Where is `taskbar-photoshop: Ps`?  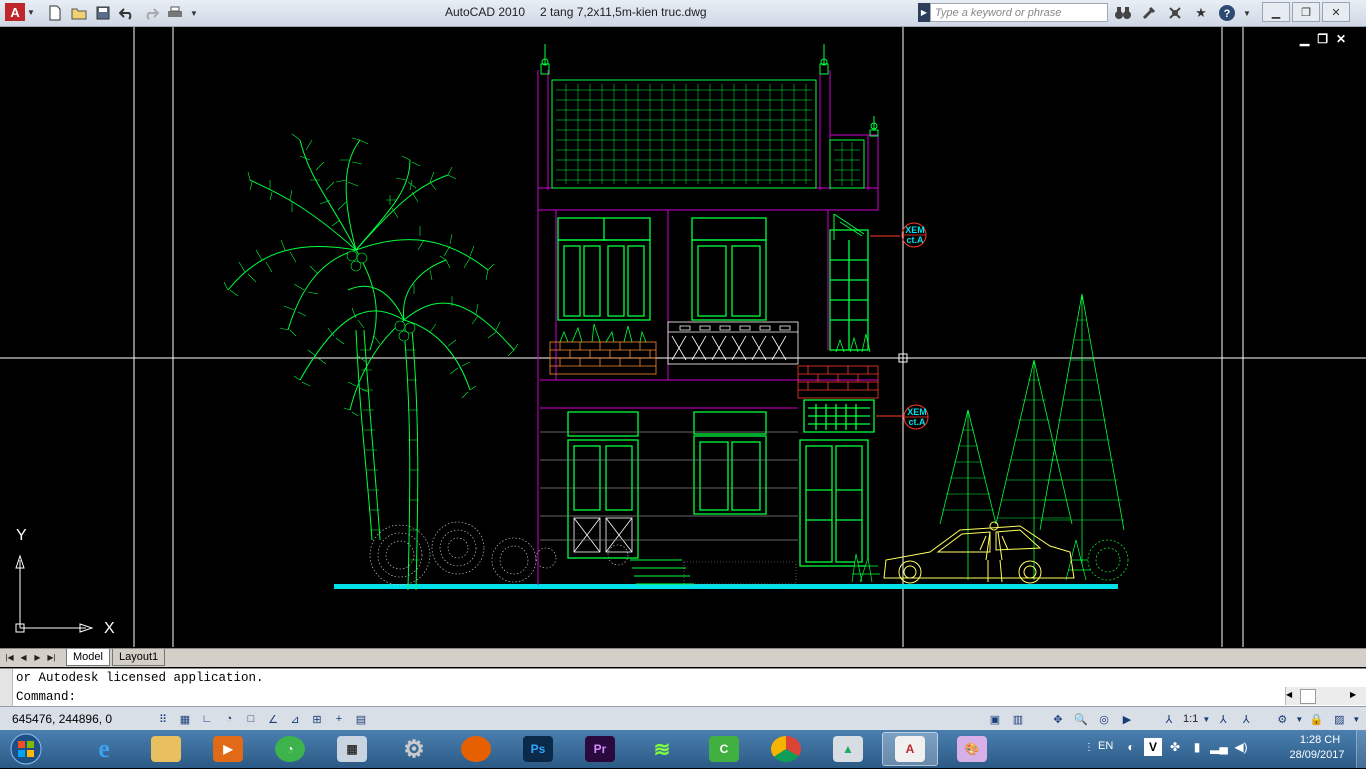
taskbar-photoshop: Ps is located at coordinates (538, 749).